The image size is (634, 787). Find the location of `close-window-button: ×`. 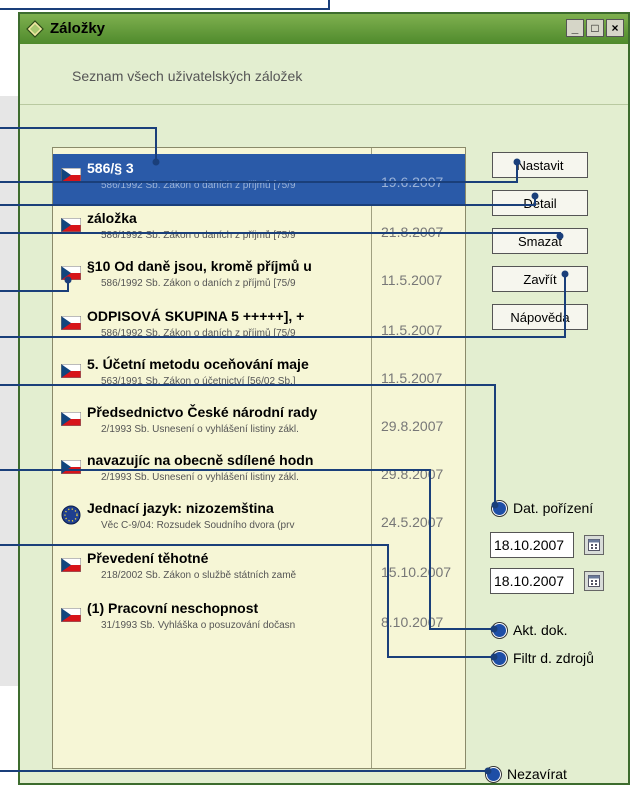

close-window-button: × is located at coordinates (615, 28).